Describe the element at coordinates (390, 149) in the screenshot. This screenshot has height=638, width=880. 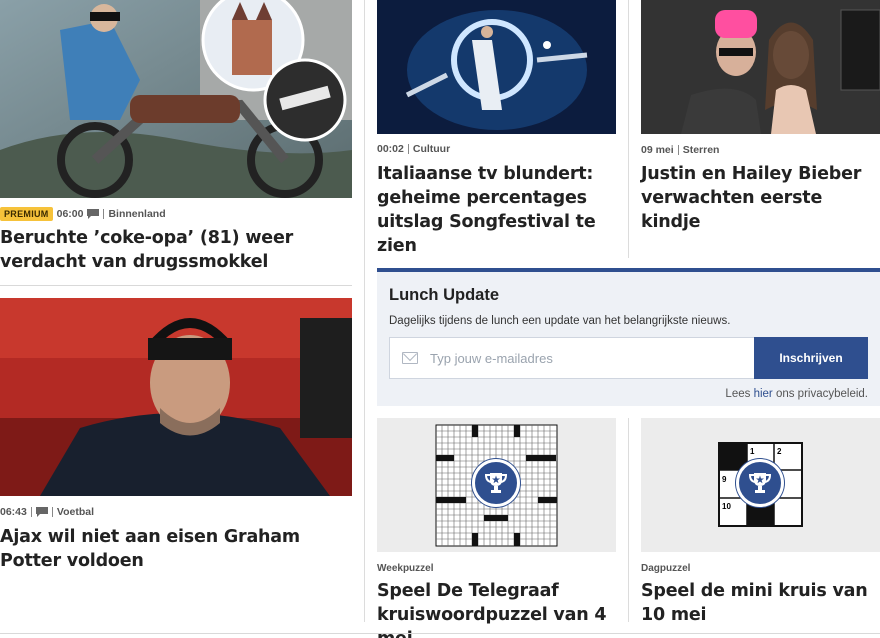
I see `article-time: 00:02` at that location.